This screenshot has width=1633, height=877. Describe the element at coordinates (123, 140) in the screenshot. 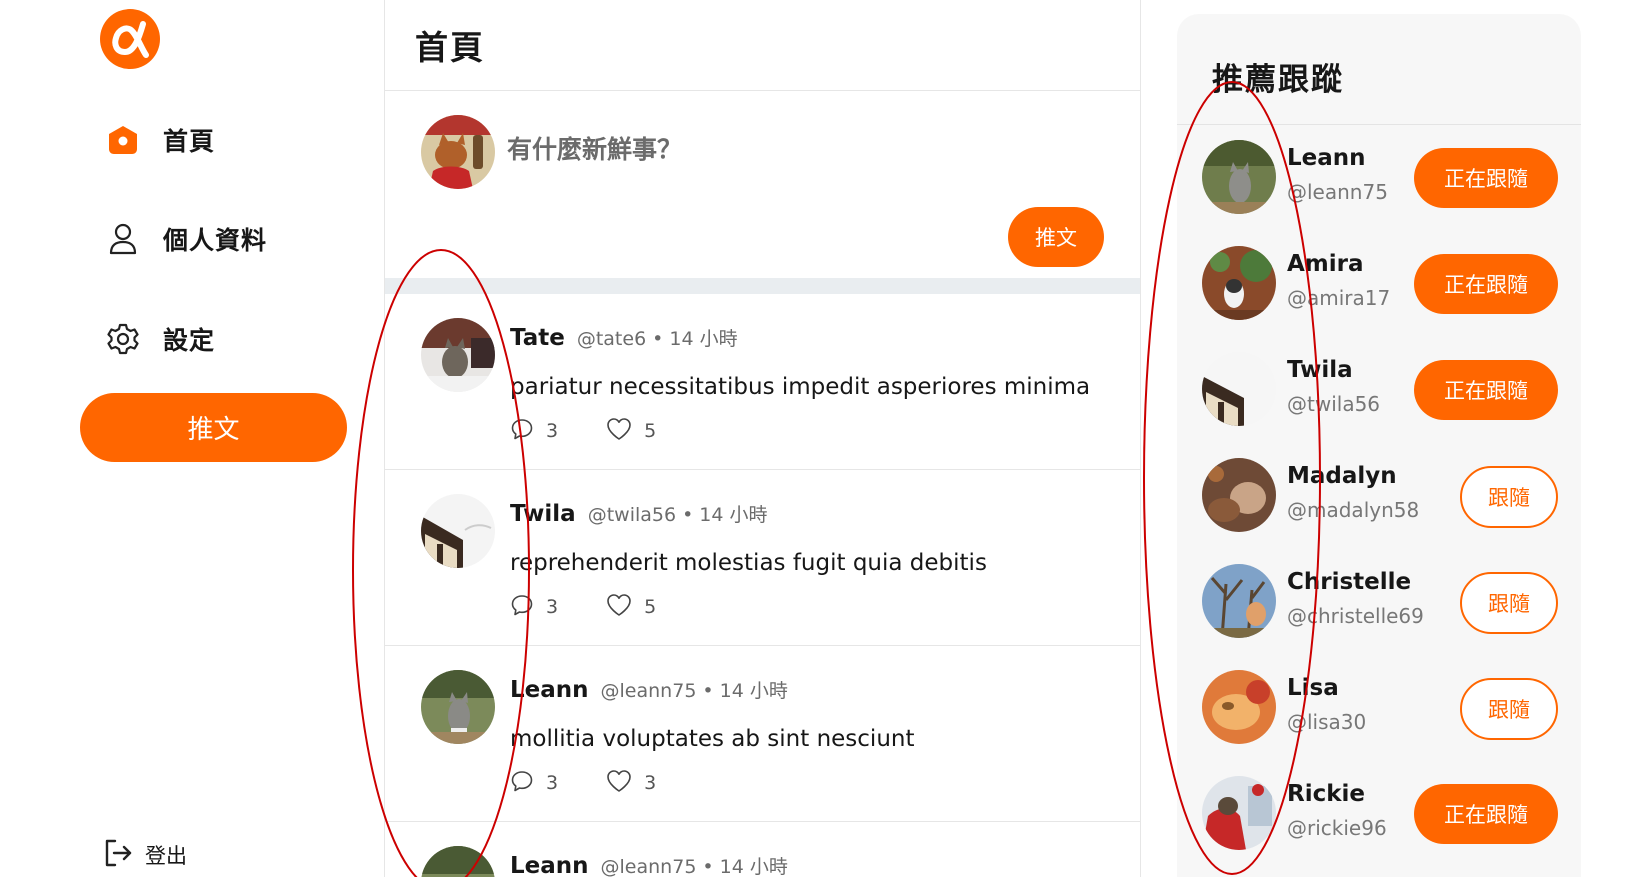

I see `home-icon` at that location.